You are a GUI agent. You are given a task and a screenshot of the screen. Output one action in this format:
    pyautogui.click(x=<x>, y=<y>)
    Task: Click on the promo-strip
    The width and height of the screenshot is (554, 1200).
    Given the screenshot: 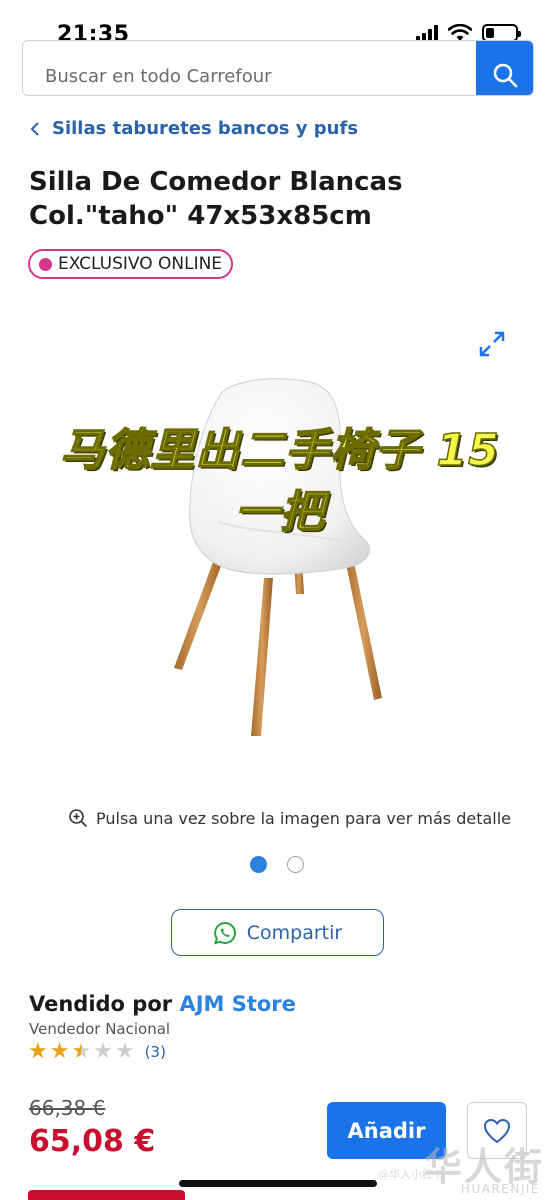 What is the action you would take?
    pyautogui.click(x=106, y=1195)
    